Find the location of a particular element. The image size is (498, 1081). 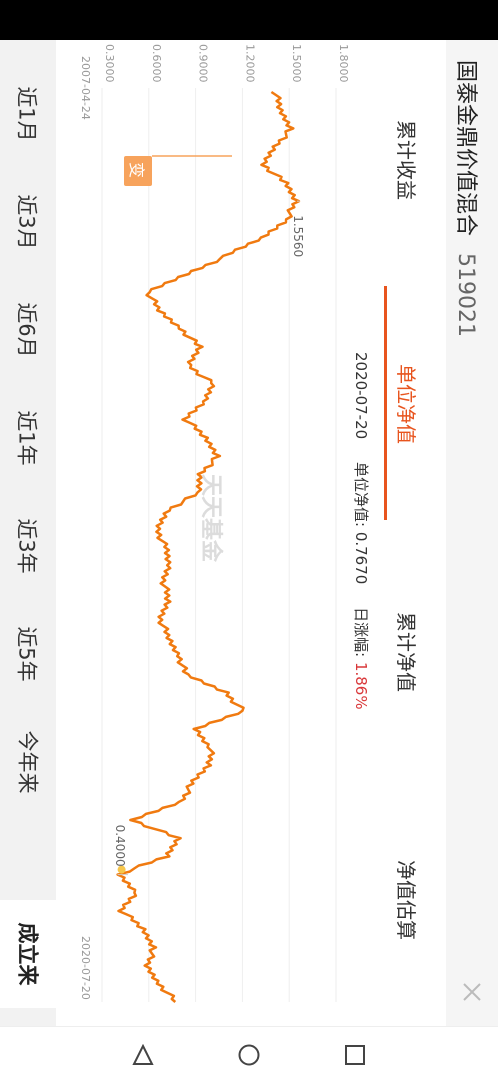

fund-code: 519021 is located at coordinates (465, 295).